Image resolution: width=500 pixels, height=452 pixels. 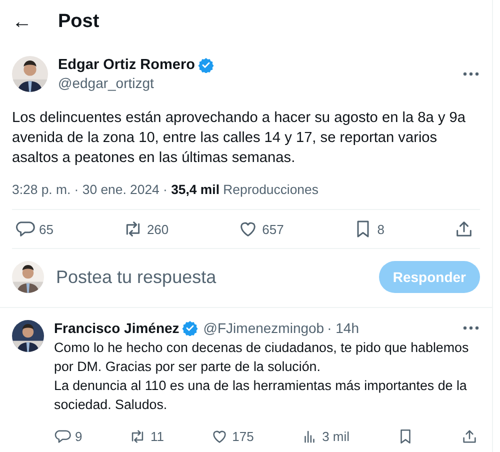 I want to click on page-title: Post, so click(x=79, y=22).